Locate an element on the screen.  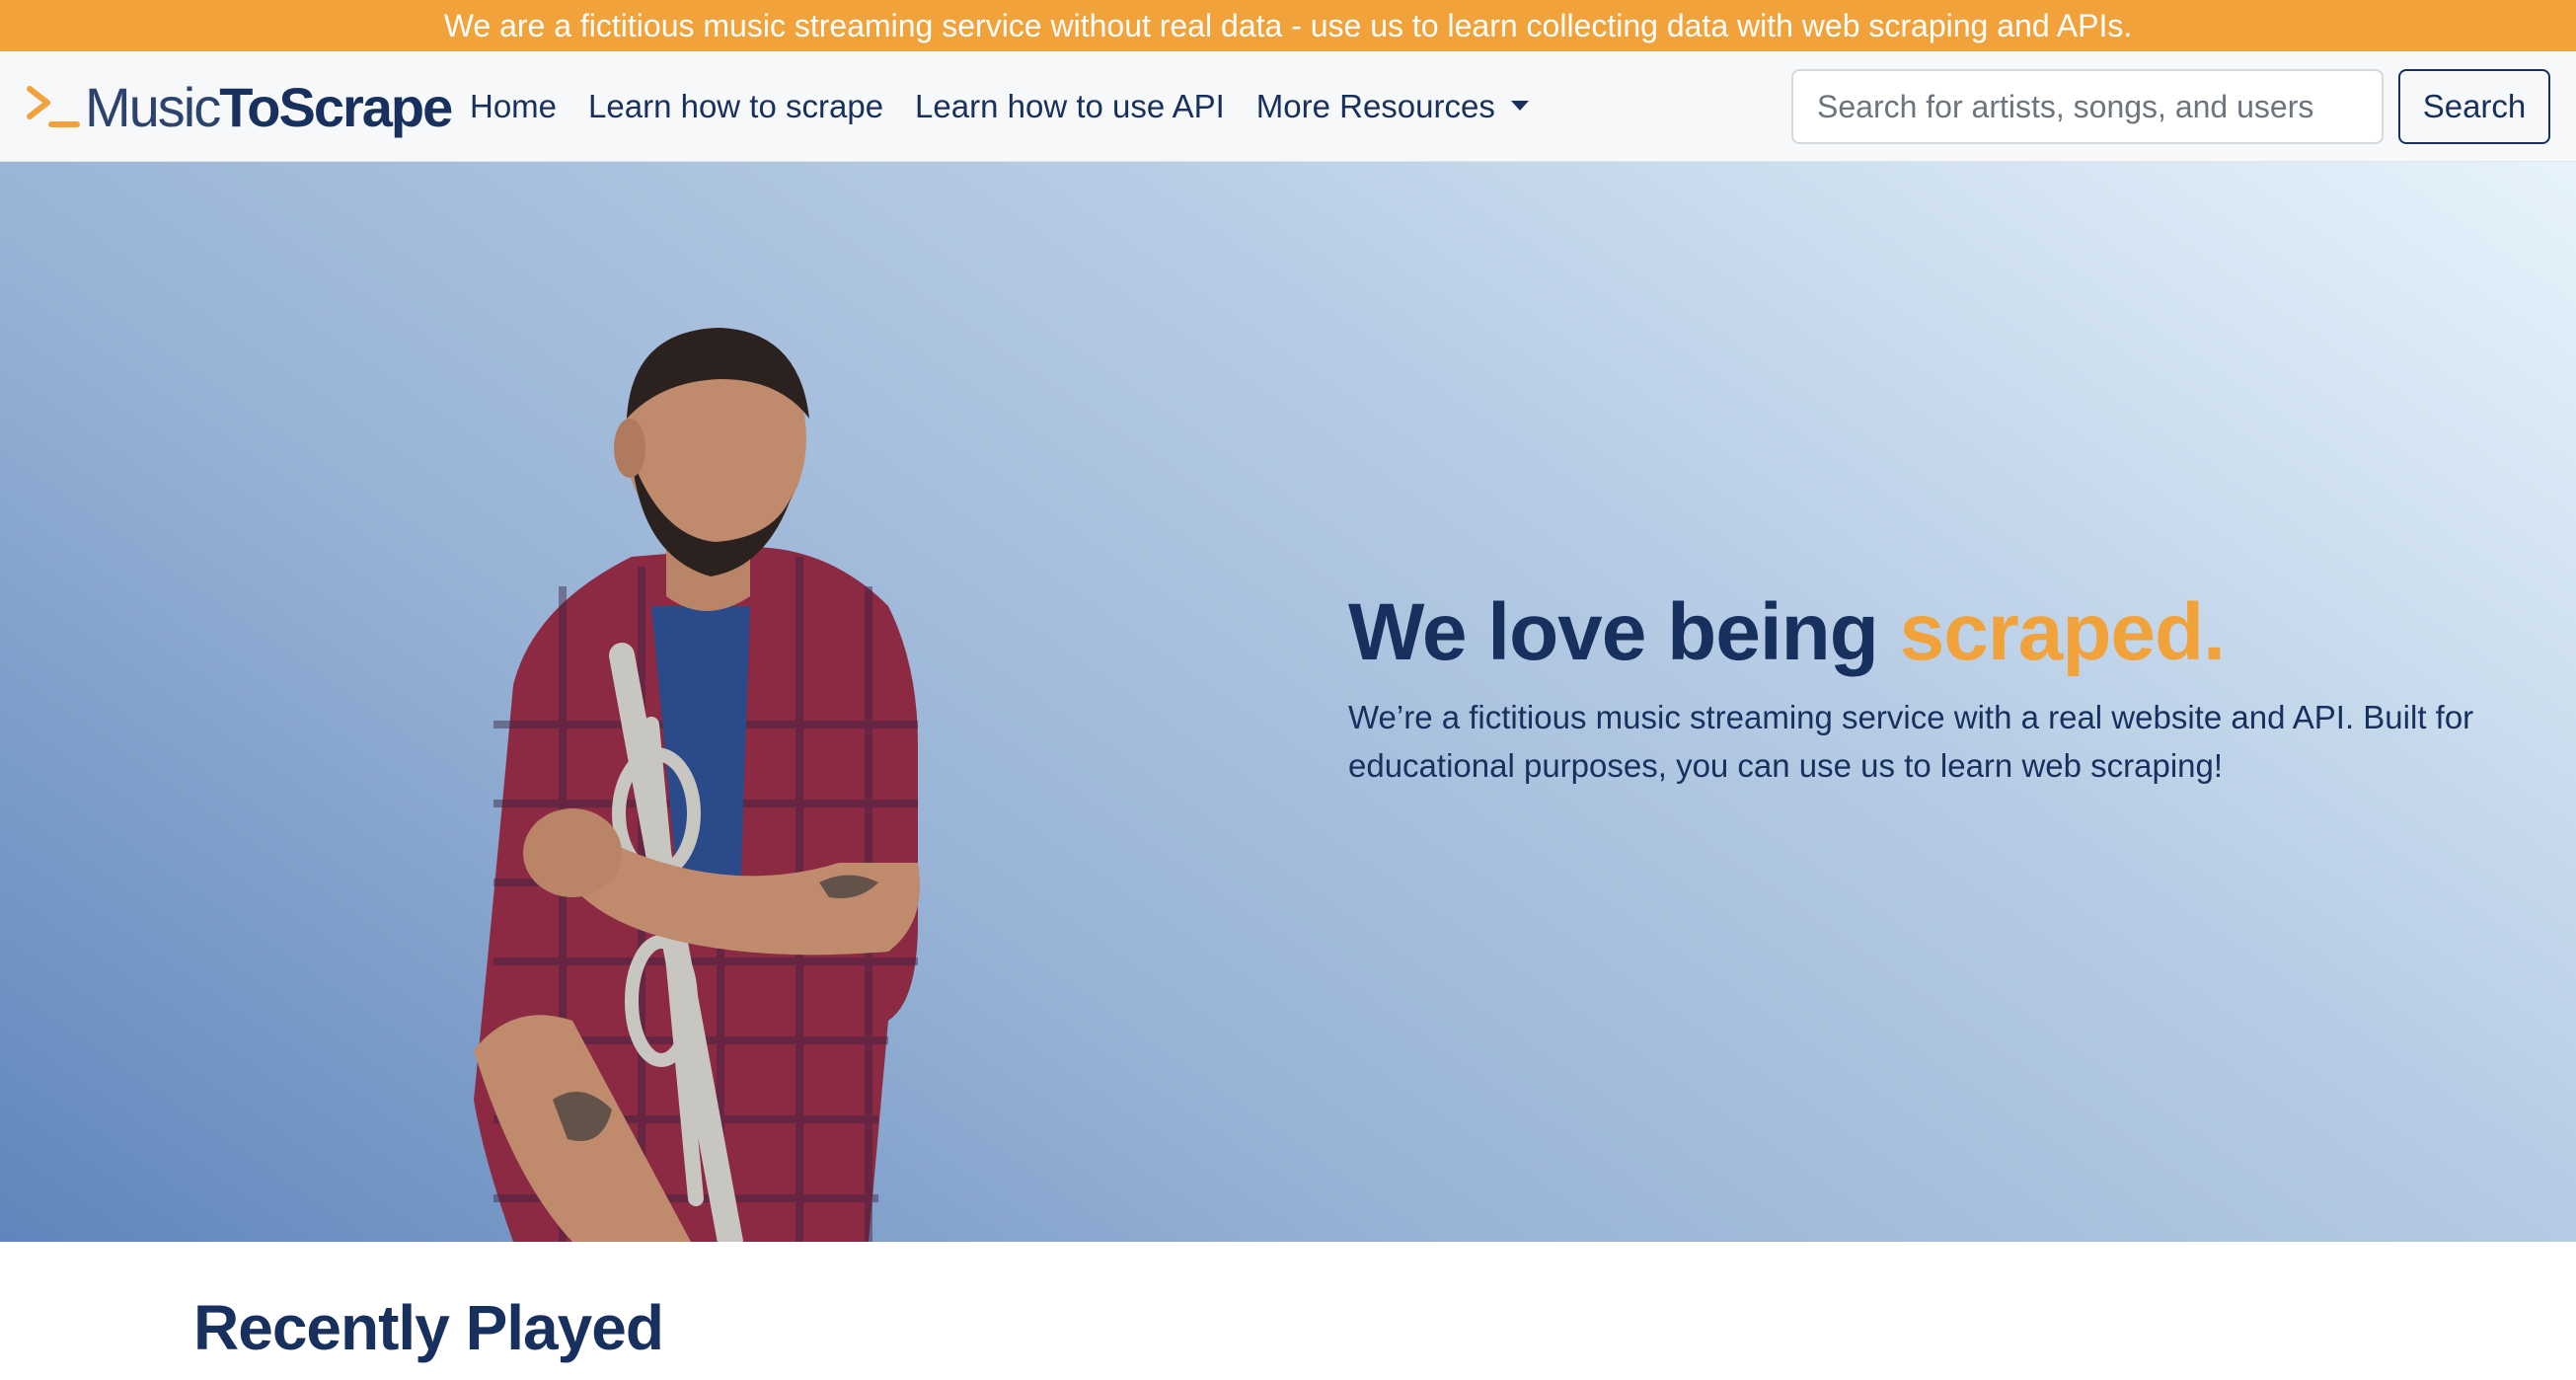
search-input is located at coordinates (2087, 106).